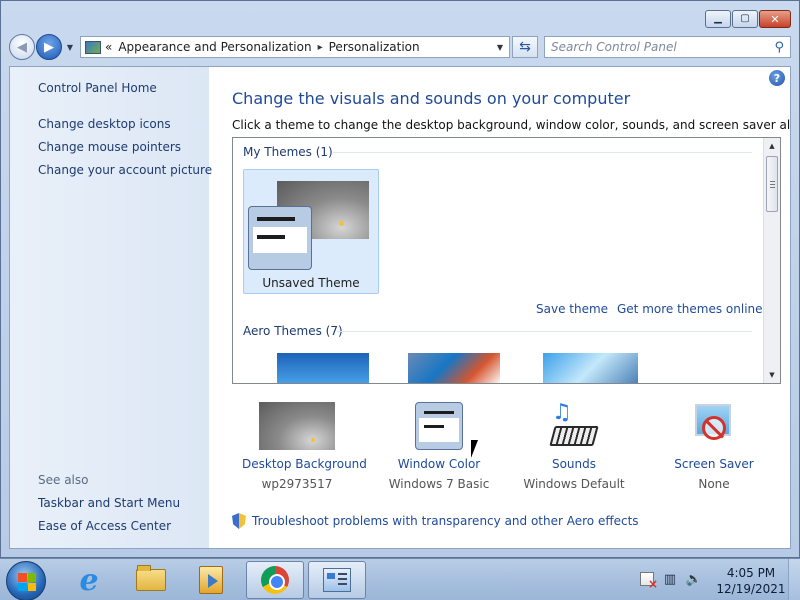  What do you see at coordinates (714, 484) in the screenshot?
I see `screen-saver-value: None` at bounding box center [714, 484].